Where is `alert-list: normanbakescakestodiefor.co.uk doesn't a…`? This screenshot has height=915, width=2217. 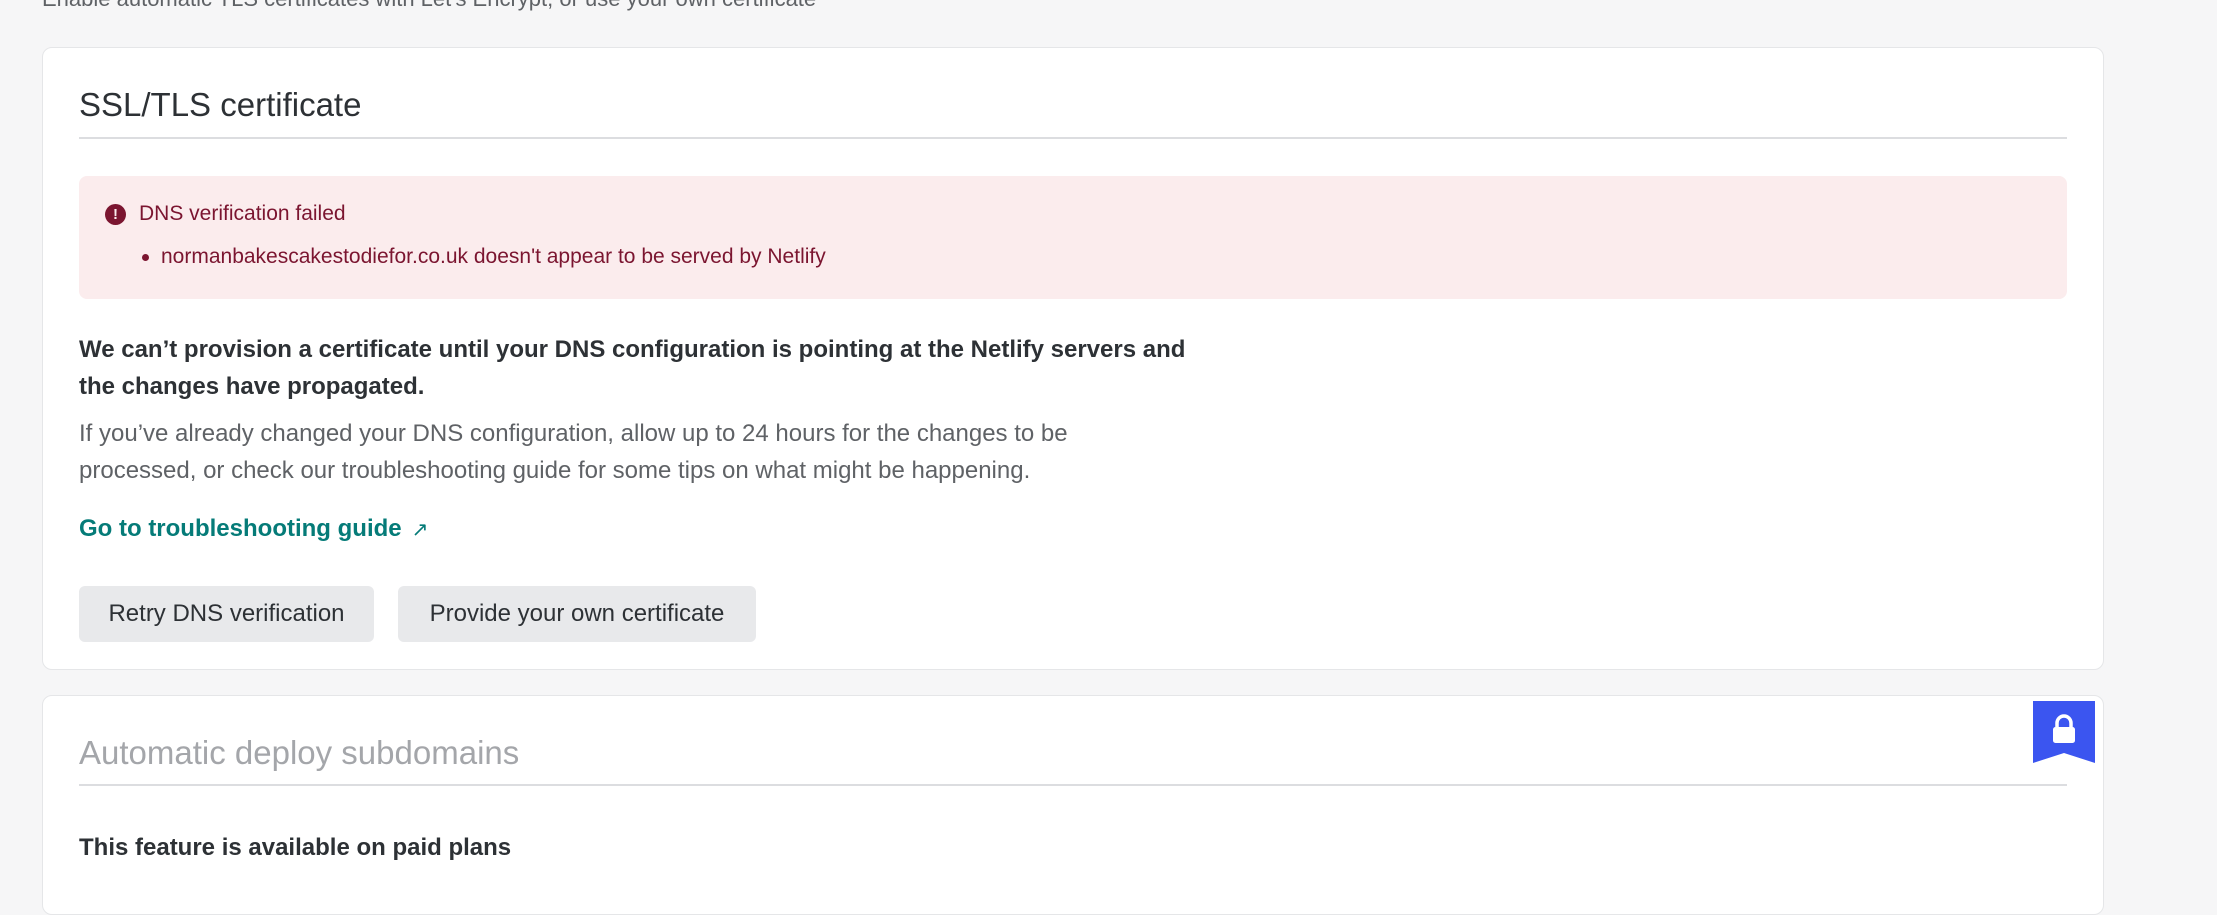
alert-list: normanbakescakestodiefor.co.uk doesn't a… is located at coordinates (484, 257).